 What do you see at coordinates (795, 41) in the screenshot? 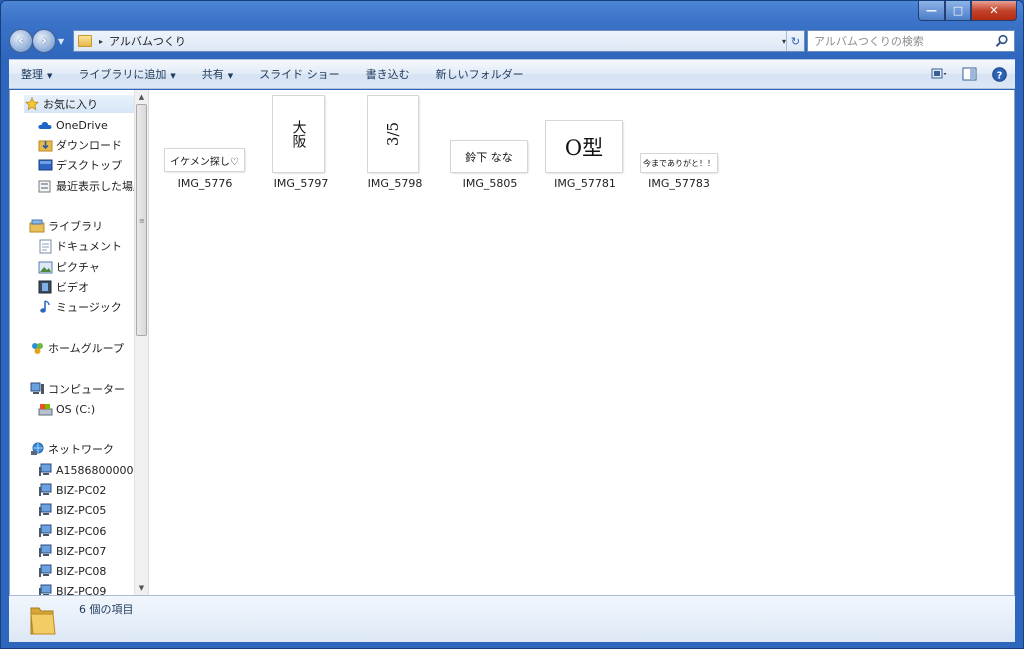
I see `refresh-button: ↻` at bounding box center [795, 41].